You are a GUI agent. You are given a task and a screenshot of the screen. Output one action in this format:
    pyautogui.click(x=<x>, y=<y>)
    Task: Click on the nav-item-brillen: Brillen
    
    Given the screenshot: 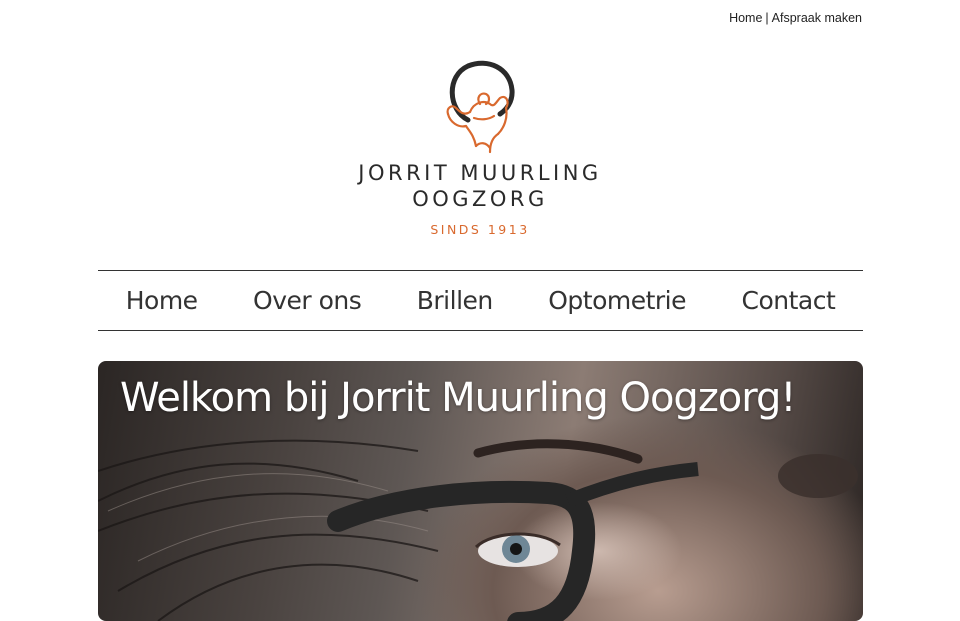 What is the action you would take?
    pyautogui.click(x=455, y=300)
    